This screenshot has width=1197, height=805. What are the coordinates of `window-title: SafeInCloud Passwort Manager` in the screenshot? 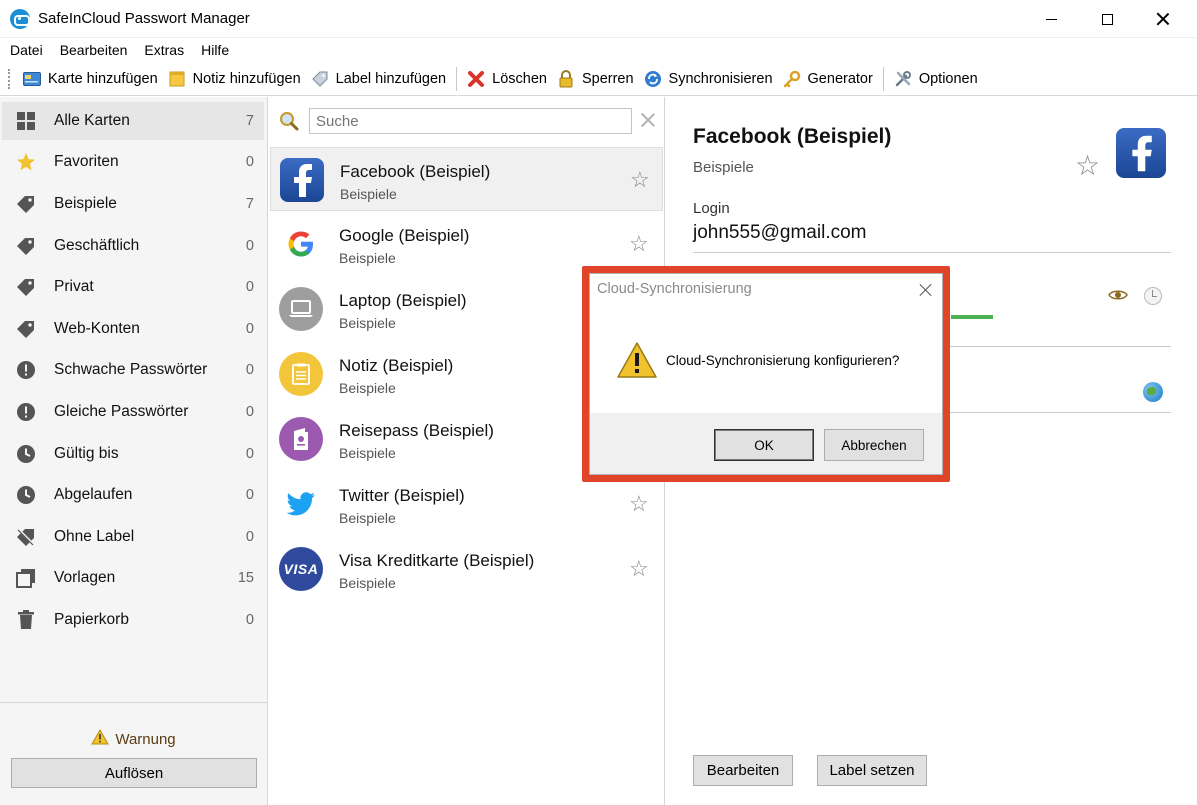 It's located at (144, 18).